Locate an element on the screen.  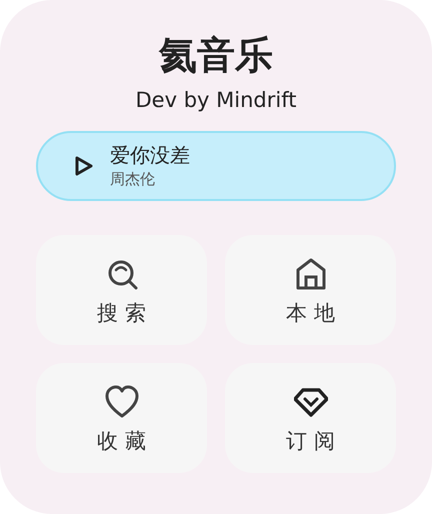
app-subtitle: Dev by Mindrift is located at coordinates (216, 100).